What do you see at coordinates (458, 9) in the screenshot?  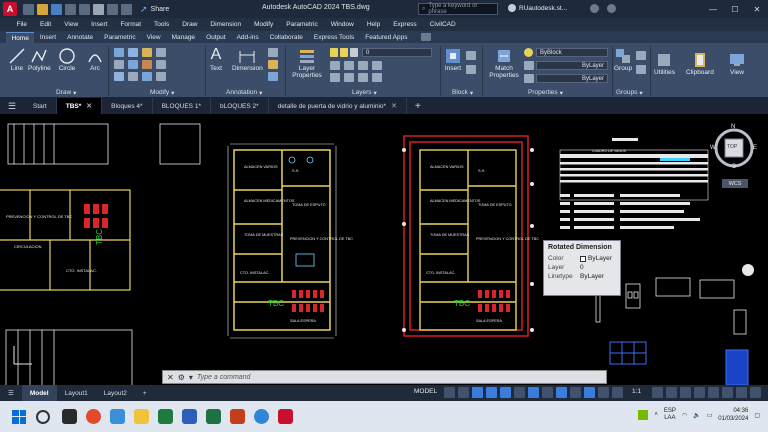 I see `search-input: ⌕ Type a keyword or phrase` at bounding box center [458, 9].